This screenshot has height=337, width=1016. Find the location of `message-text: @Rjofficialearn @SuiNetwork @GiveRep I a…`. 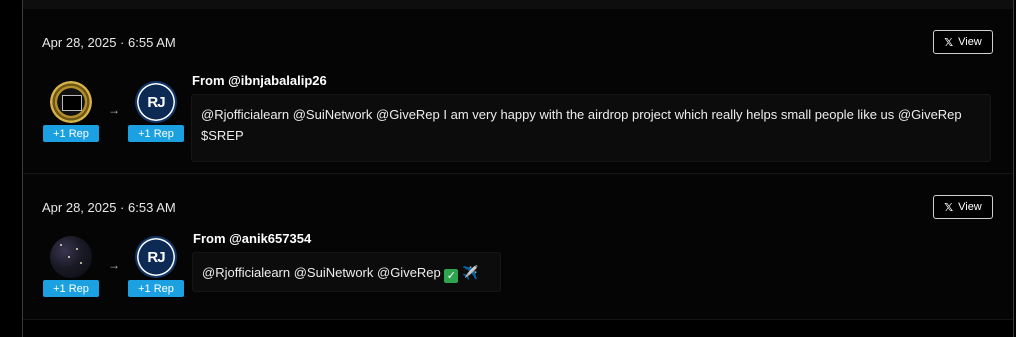

message-text: @Rjofficialearn @SuiNetwork @GiveRep I a… is located at coordinates (581, 125).